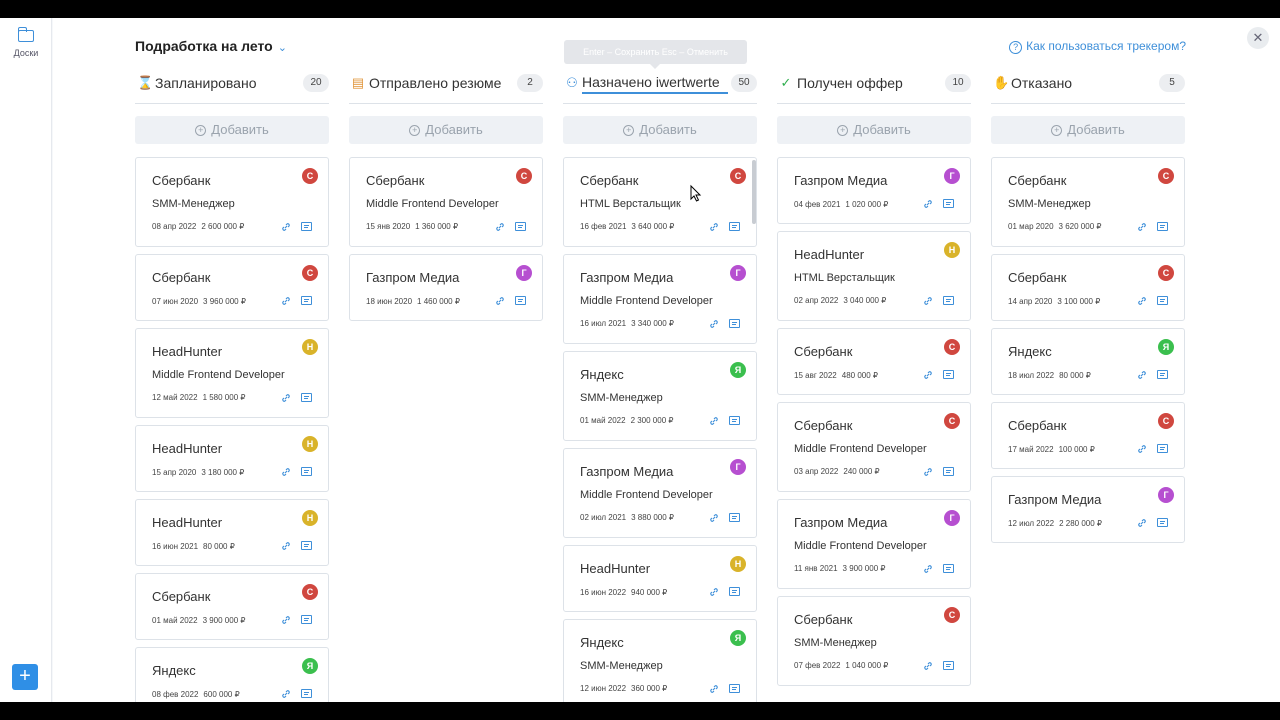 Image resolution: width=1280 pixels, height=720 pixels. Describe the element at coordinates (1088, 361) in the screenshot. I see `vacancy-card: Яндекс Я 18 июл 2022 80 000 ₽` at that location.